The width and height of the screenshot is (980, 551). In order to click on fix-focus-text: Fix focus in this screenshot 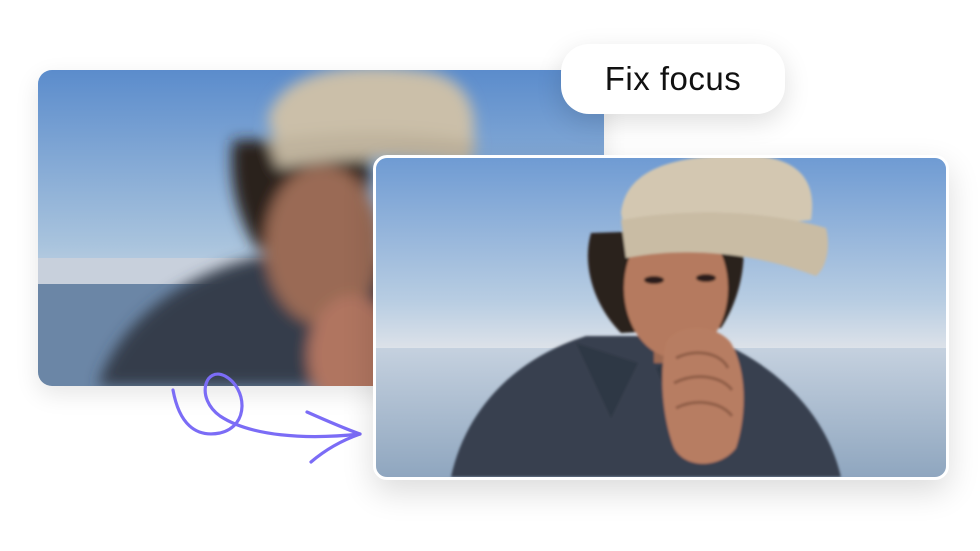, I will do `click(673, 78)`.